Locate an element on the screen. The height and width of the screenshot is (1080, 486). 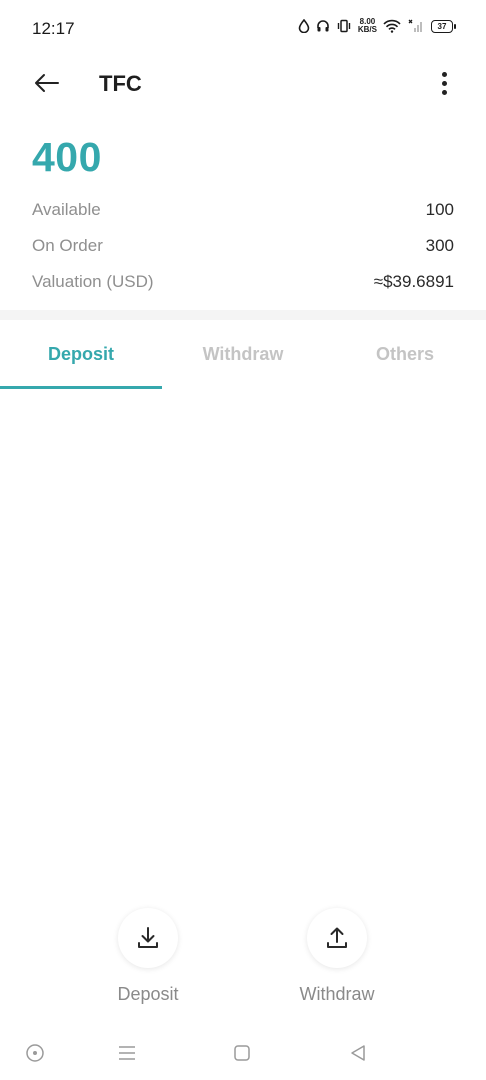
assistant-button is located at coordinates (35, 1053).